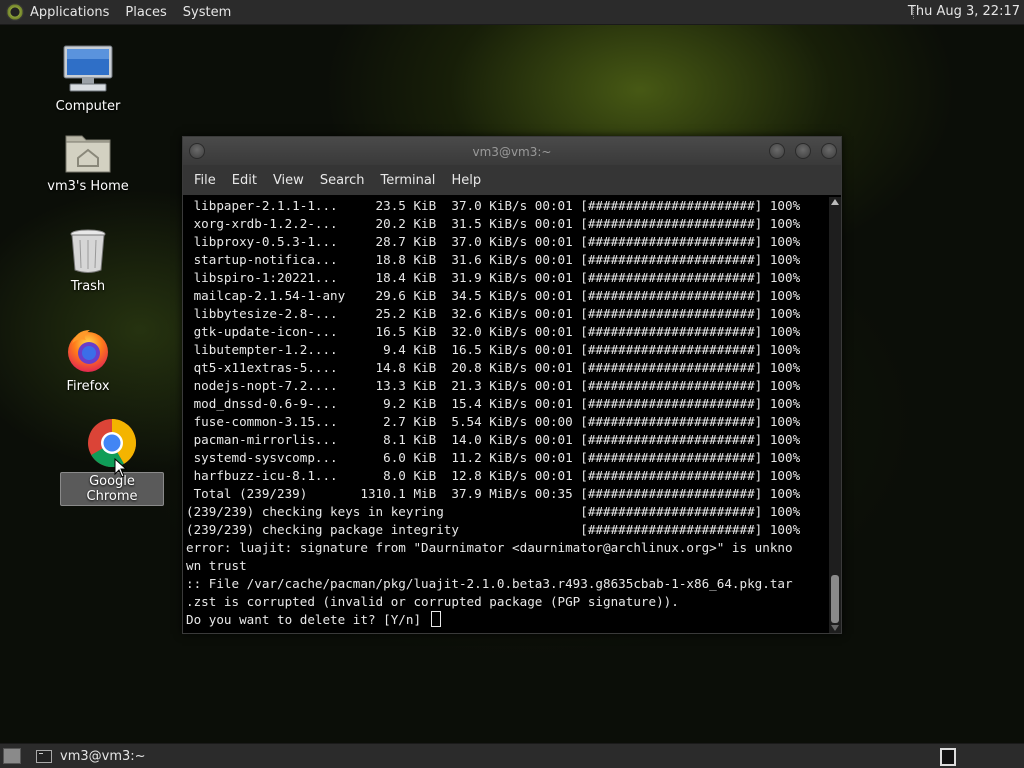  I want to click on distro-logo-icon, so click(15, 12).